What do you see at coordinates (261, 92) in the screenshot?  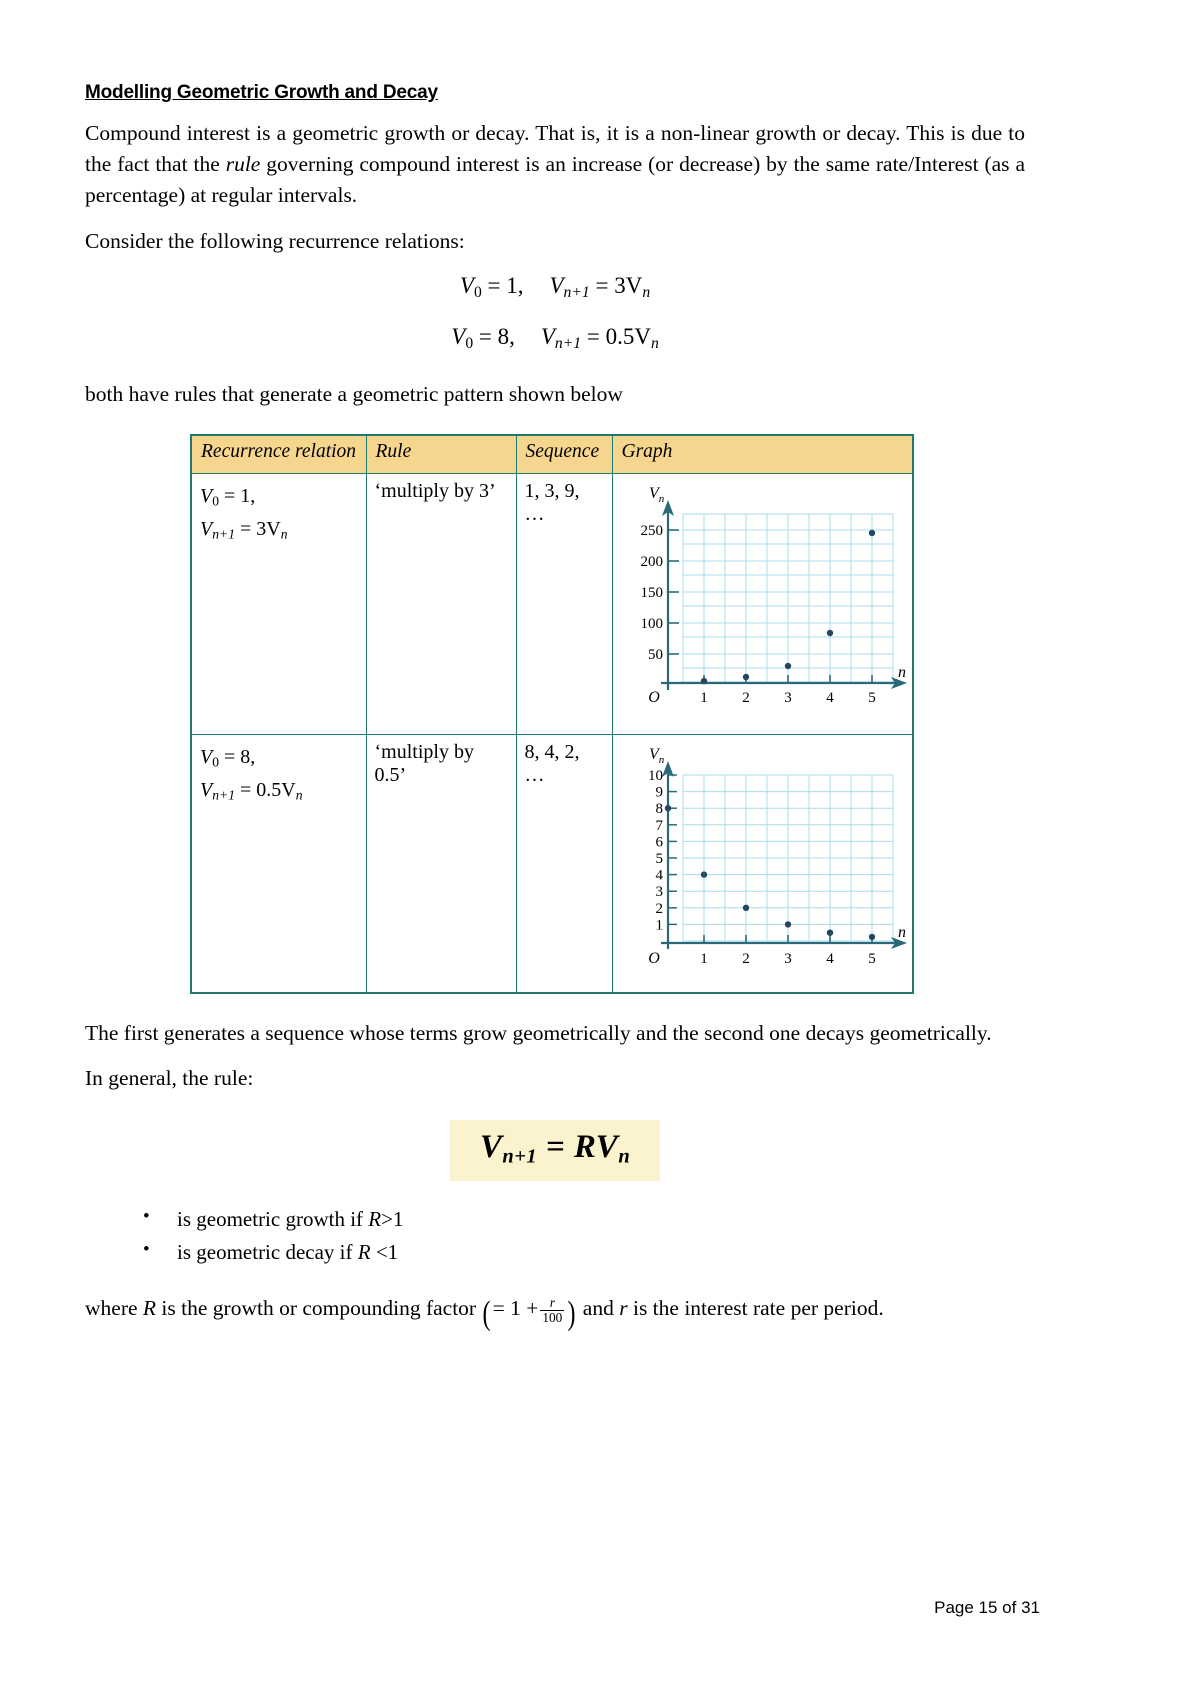 I see `page-title: Modelling Geometric Growth and Decay` at bounding box center [261, 92].